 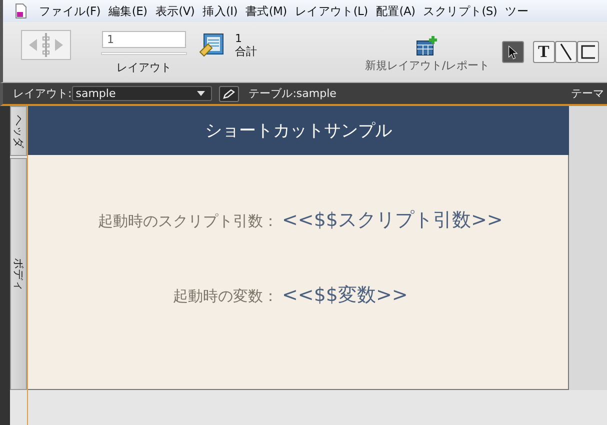 What do you see at coordinates (427, 46) in the screenshot?
I see `new-table-icon` at bounding box center [427, 46].